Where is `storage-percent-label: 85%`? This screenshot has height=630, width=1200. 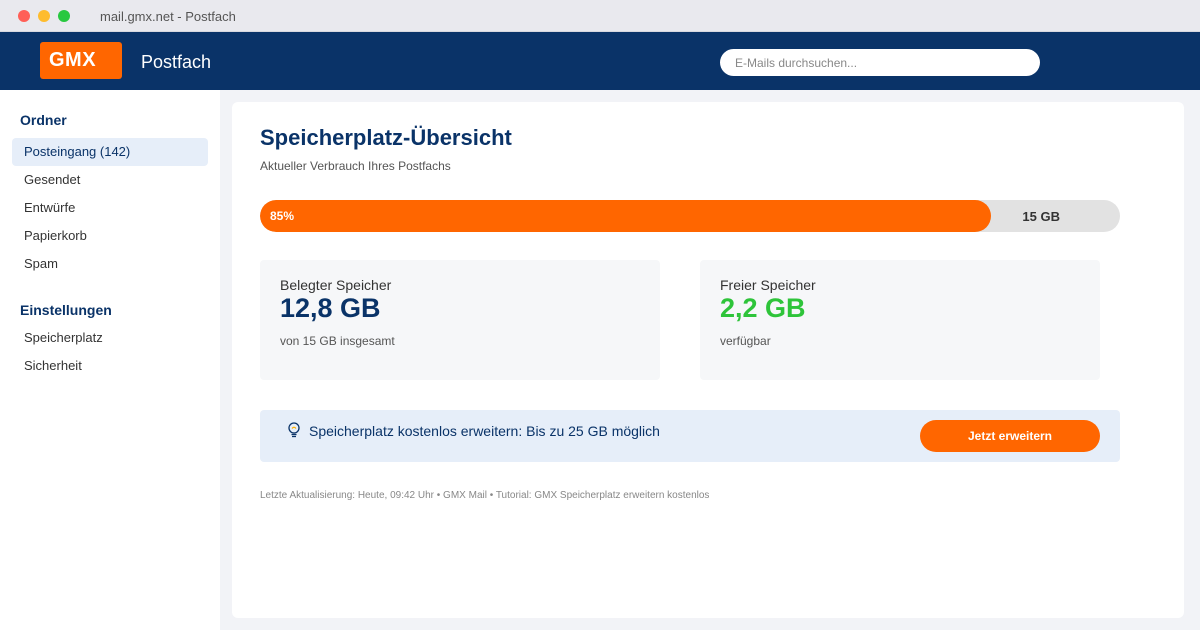
storage-percent-label: 85% is located at coordinates (282, 216).